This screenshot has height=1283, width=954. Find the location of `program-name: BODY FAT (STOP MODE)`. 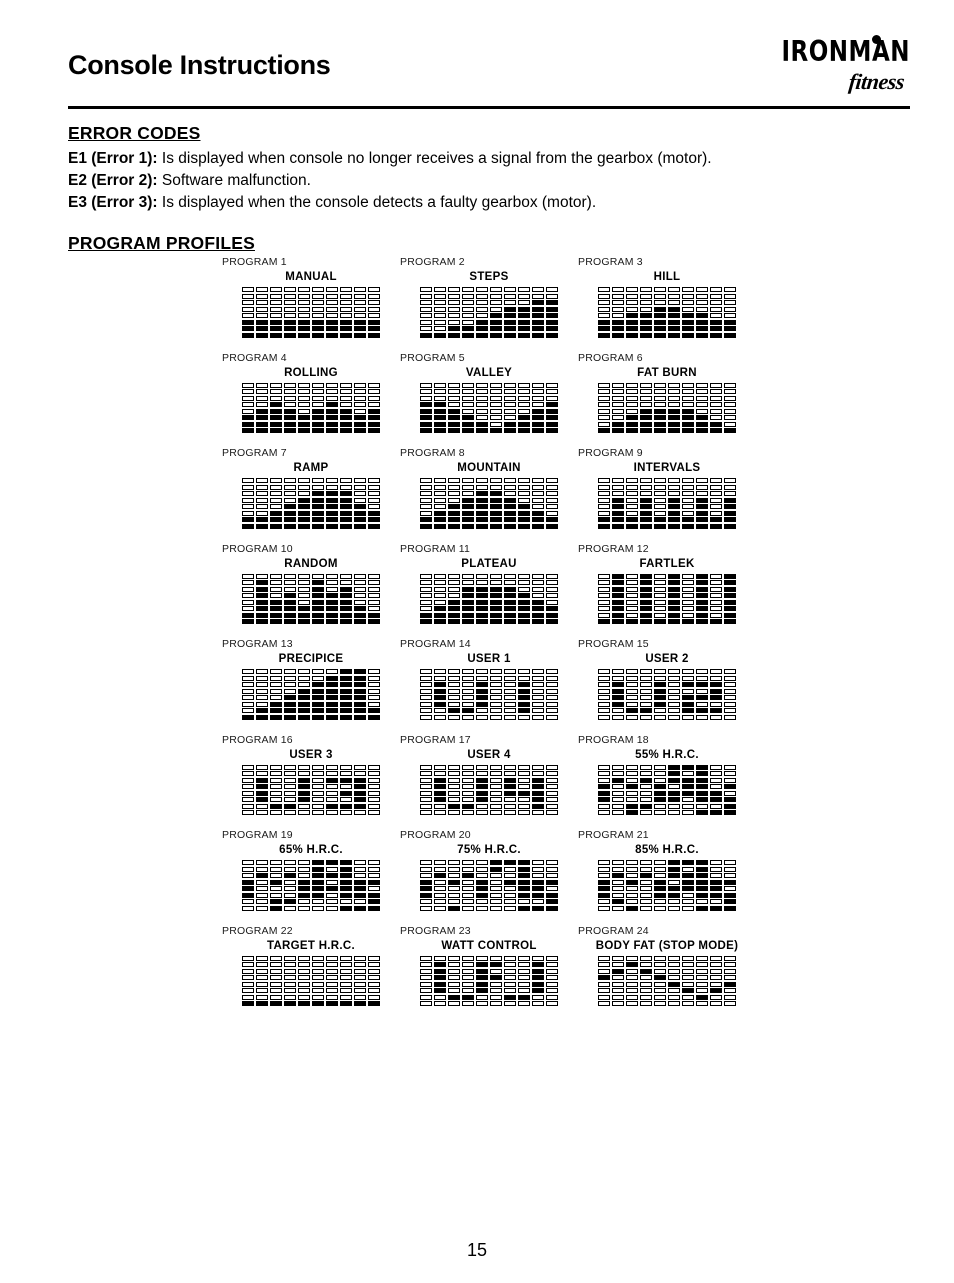

program-name: BODY FAT (STOP MODE) is located at coordinates (667, 945).